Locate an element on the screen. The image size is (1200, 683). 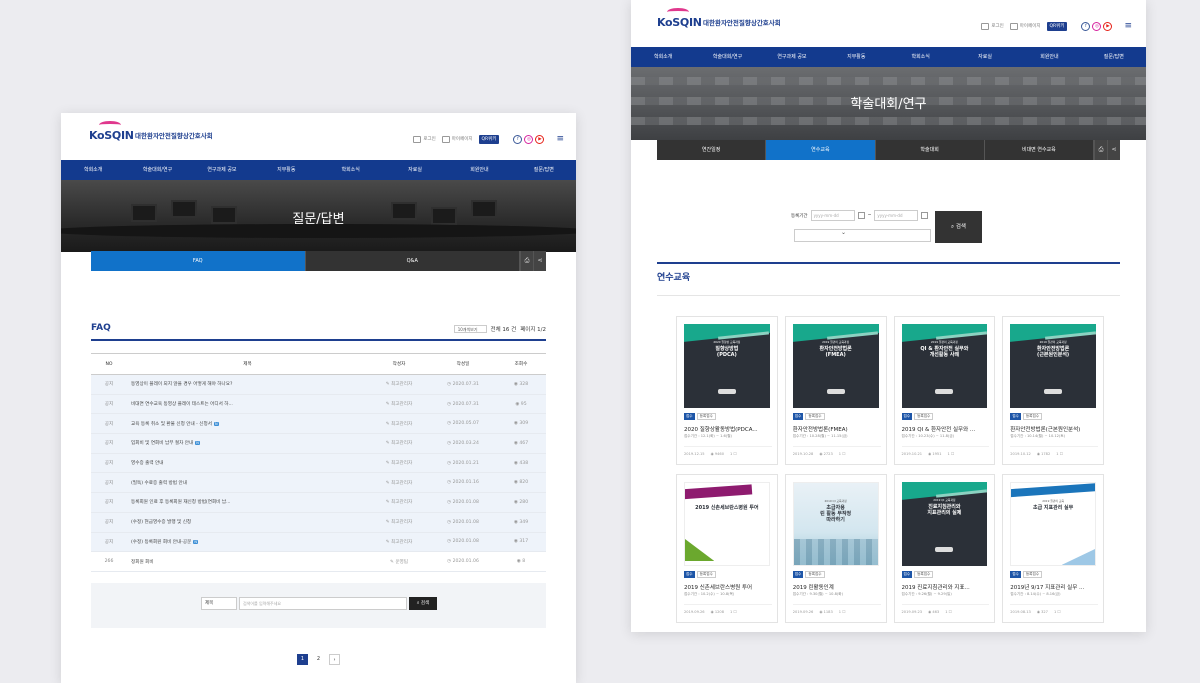
table-row: 266 정회원 회비 ✎ 운영팀 ◷ 2020.01.06 ◉ 8 is located at coordinates (318, 562).